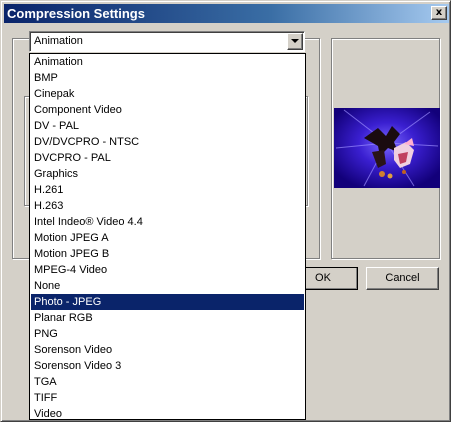 Image resolution: width=451 pixels, height=422 pixels. Describe the element at coordinates (167, 222) in the screenshot. I see `dropdown-option: Intel Indeo® Video 4.4` at that location.